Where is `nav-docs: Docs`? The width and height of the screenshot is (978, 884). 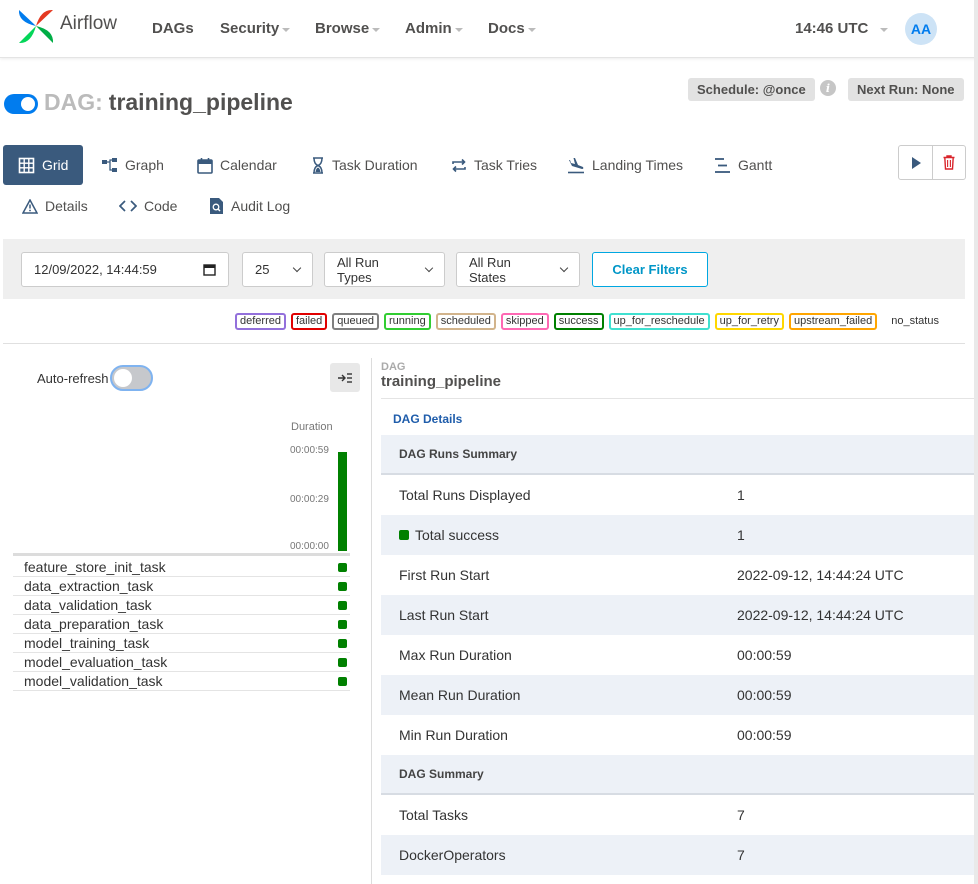
nav-docs: Docs is located at coordinates (512, 28).